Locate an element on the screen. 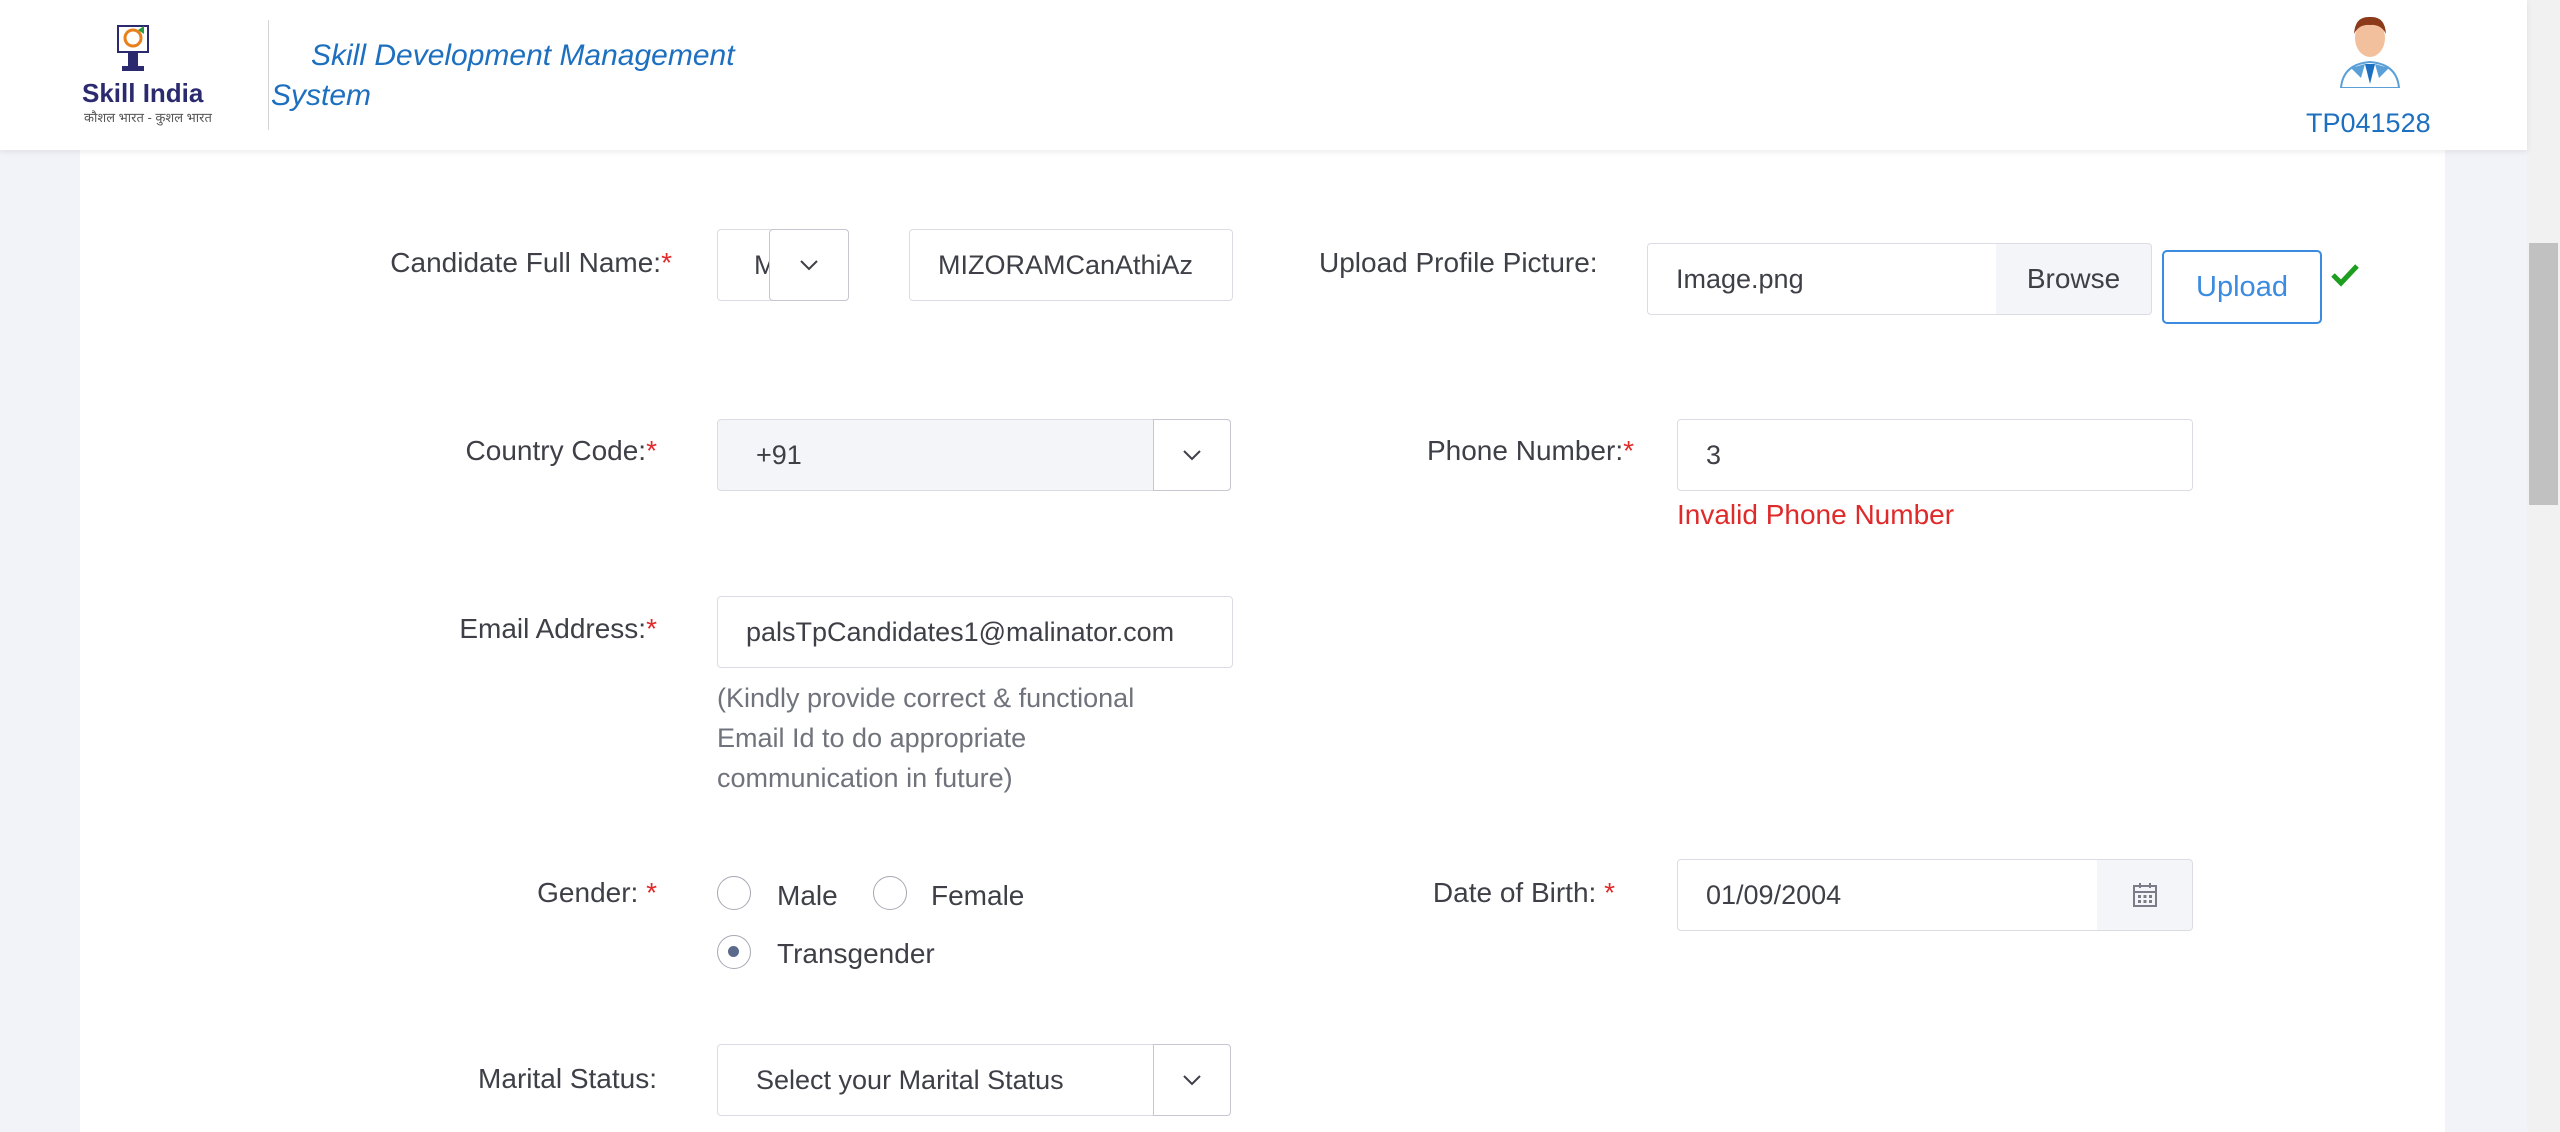 This screenshot has height=1132, width=2560. gender-label: Gender: * is located at coordinates (597, 892).